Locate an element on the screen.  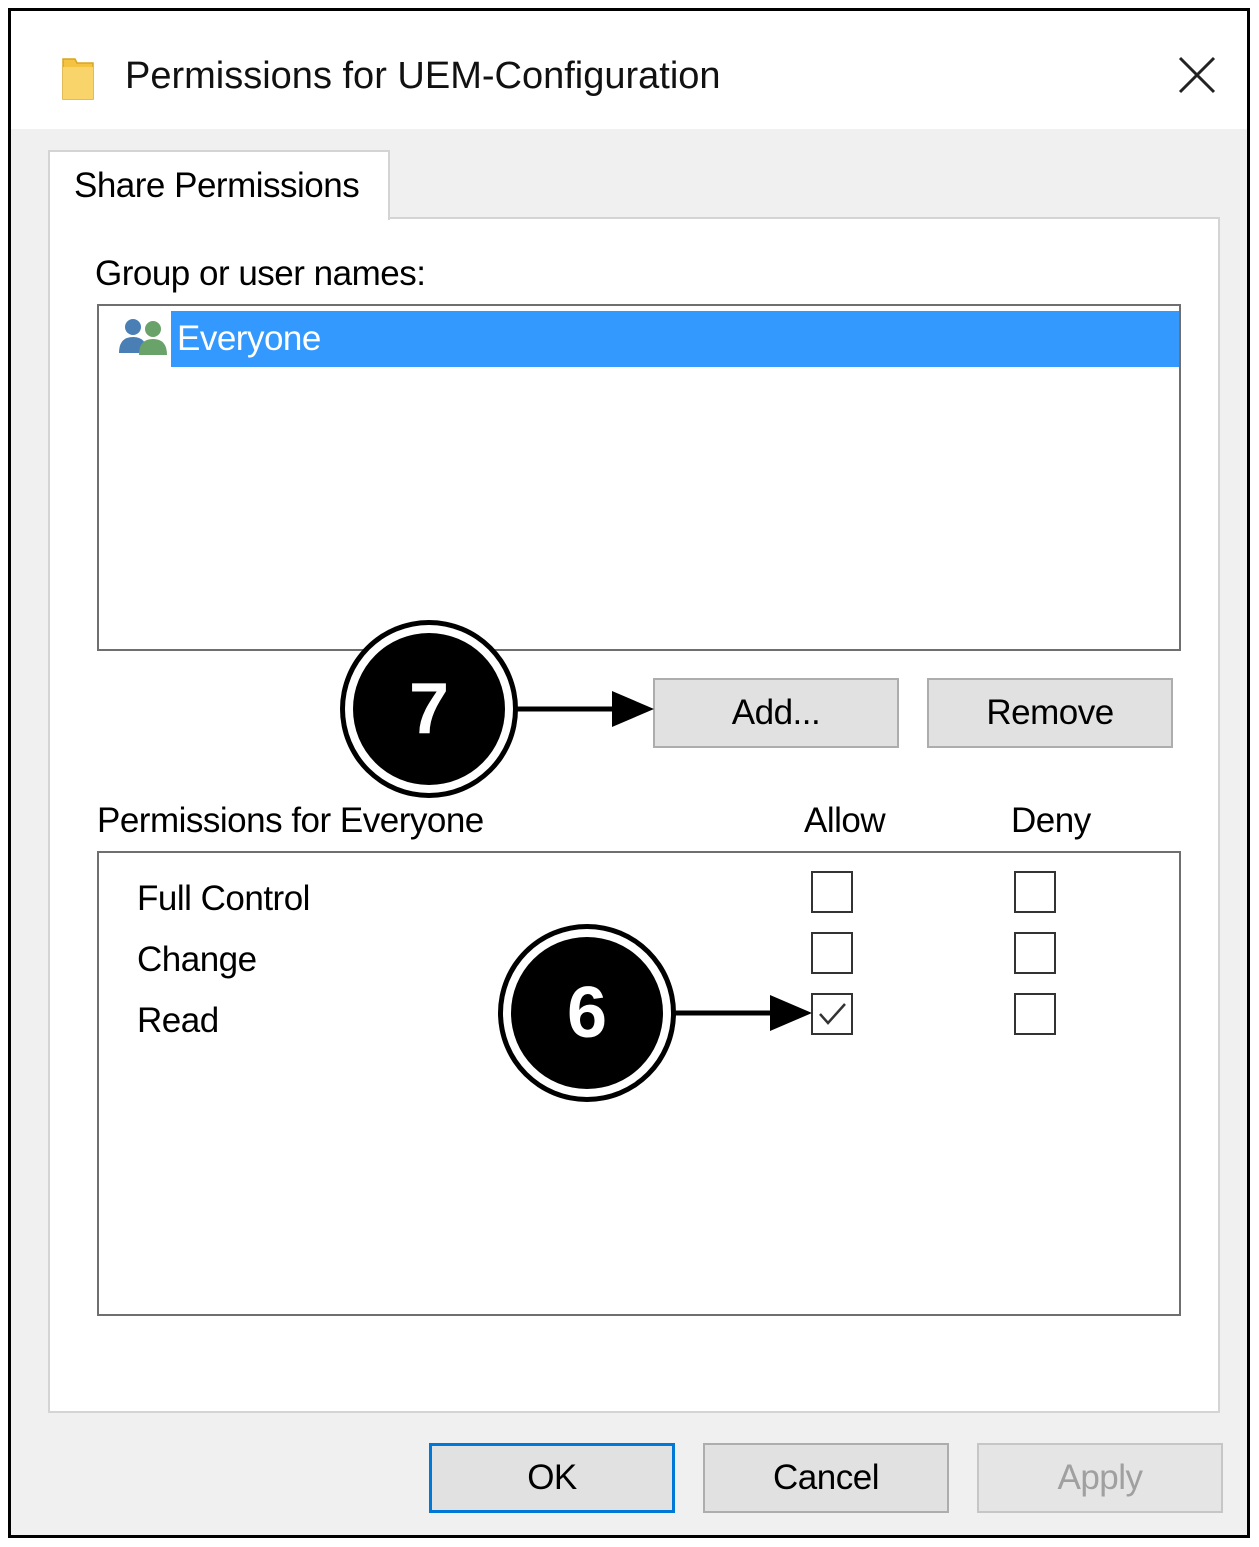
read-allow-checkbox is located at coordinates (832, 1014).